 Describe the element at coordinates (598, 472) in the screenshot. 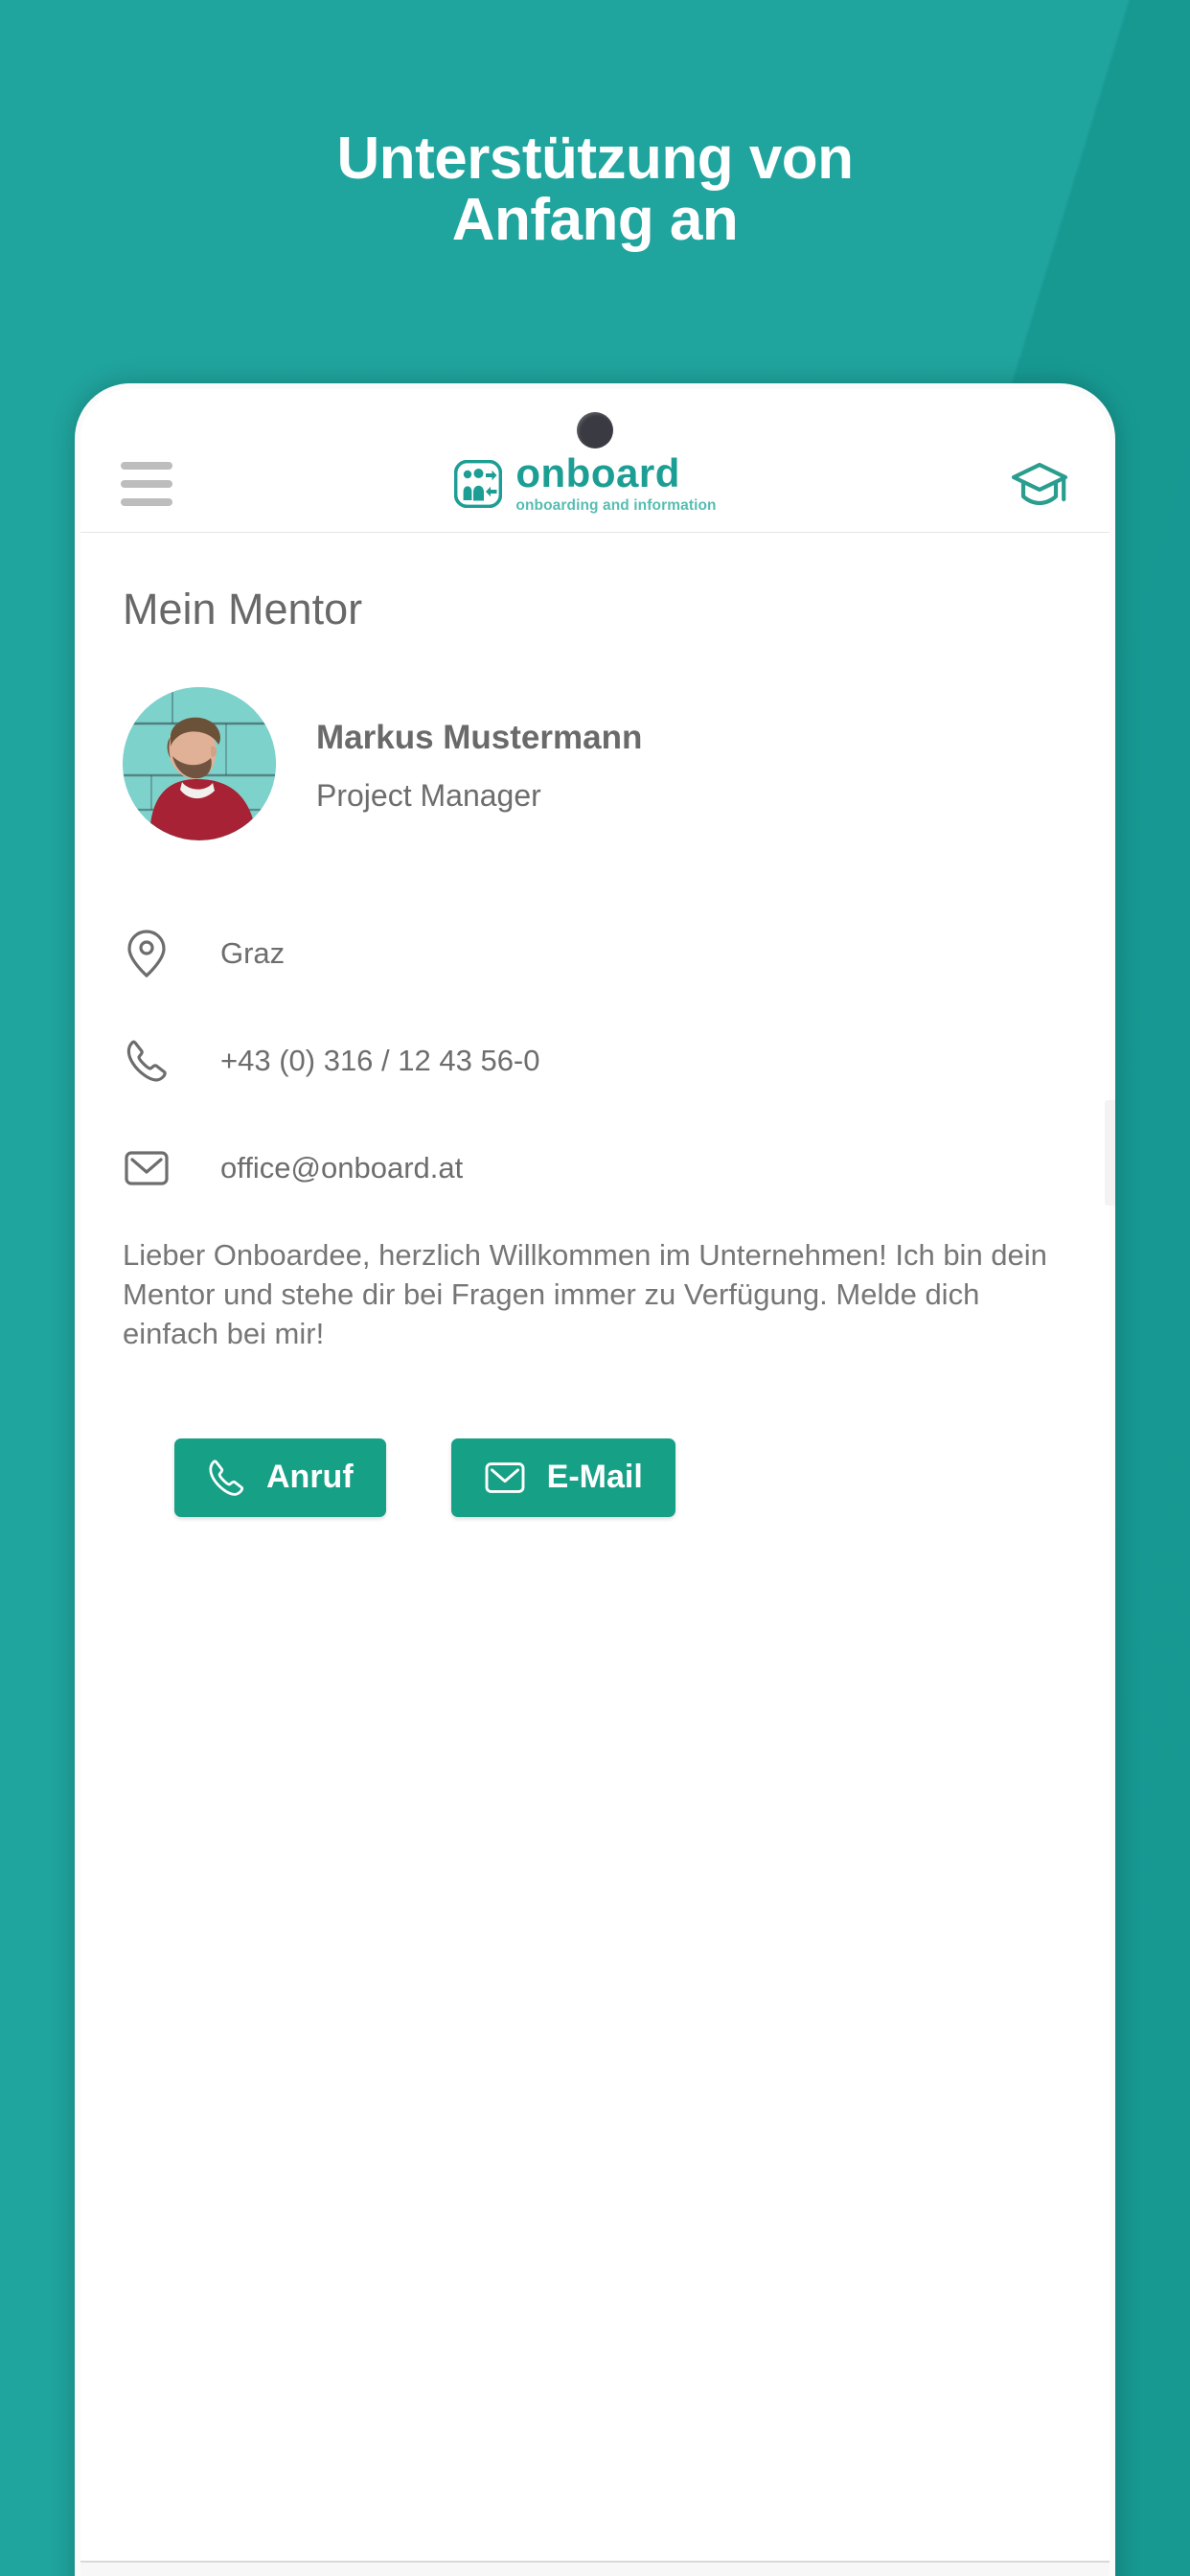

I see `brand-wordmark: onboard` at that location.